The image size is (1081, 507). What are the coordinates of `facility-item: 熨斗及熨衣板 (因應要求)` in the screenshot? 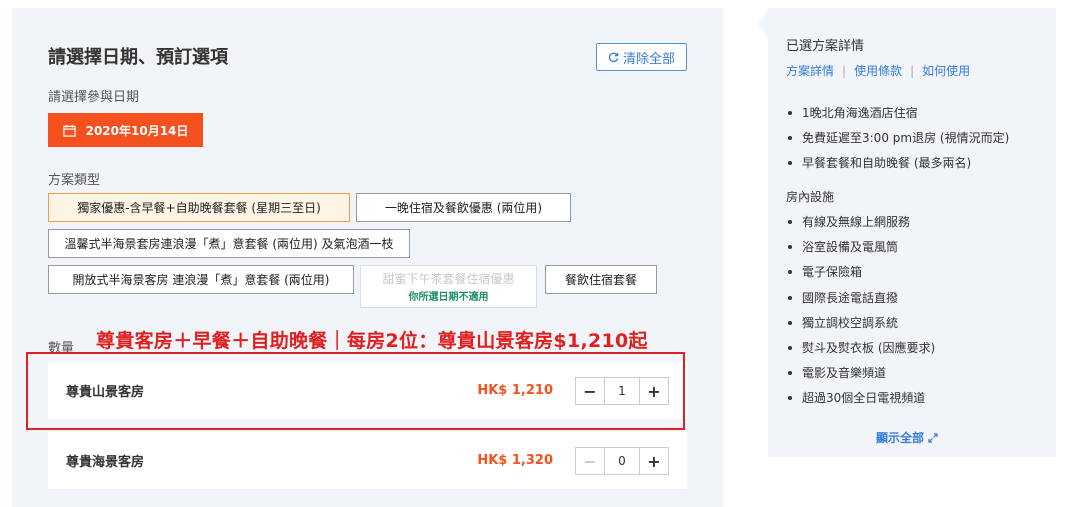 It's located at (861, 347).